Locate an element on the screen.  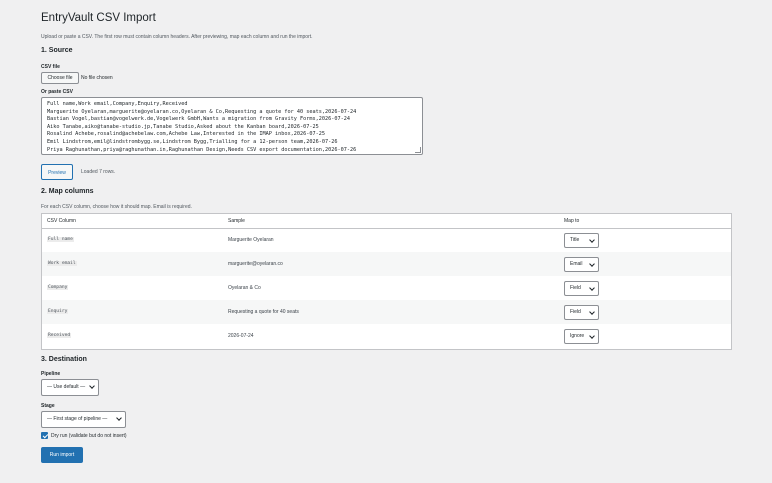
dry-run-label: Dry run (validate but do not insert) is located at coordinates (89, 436).